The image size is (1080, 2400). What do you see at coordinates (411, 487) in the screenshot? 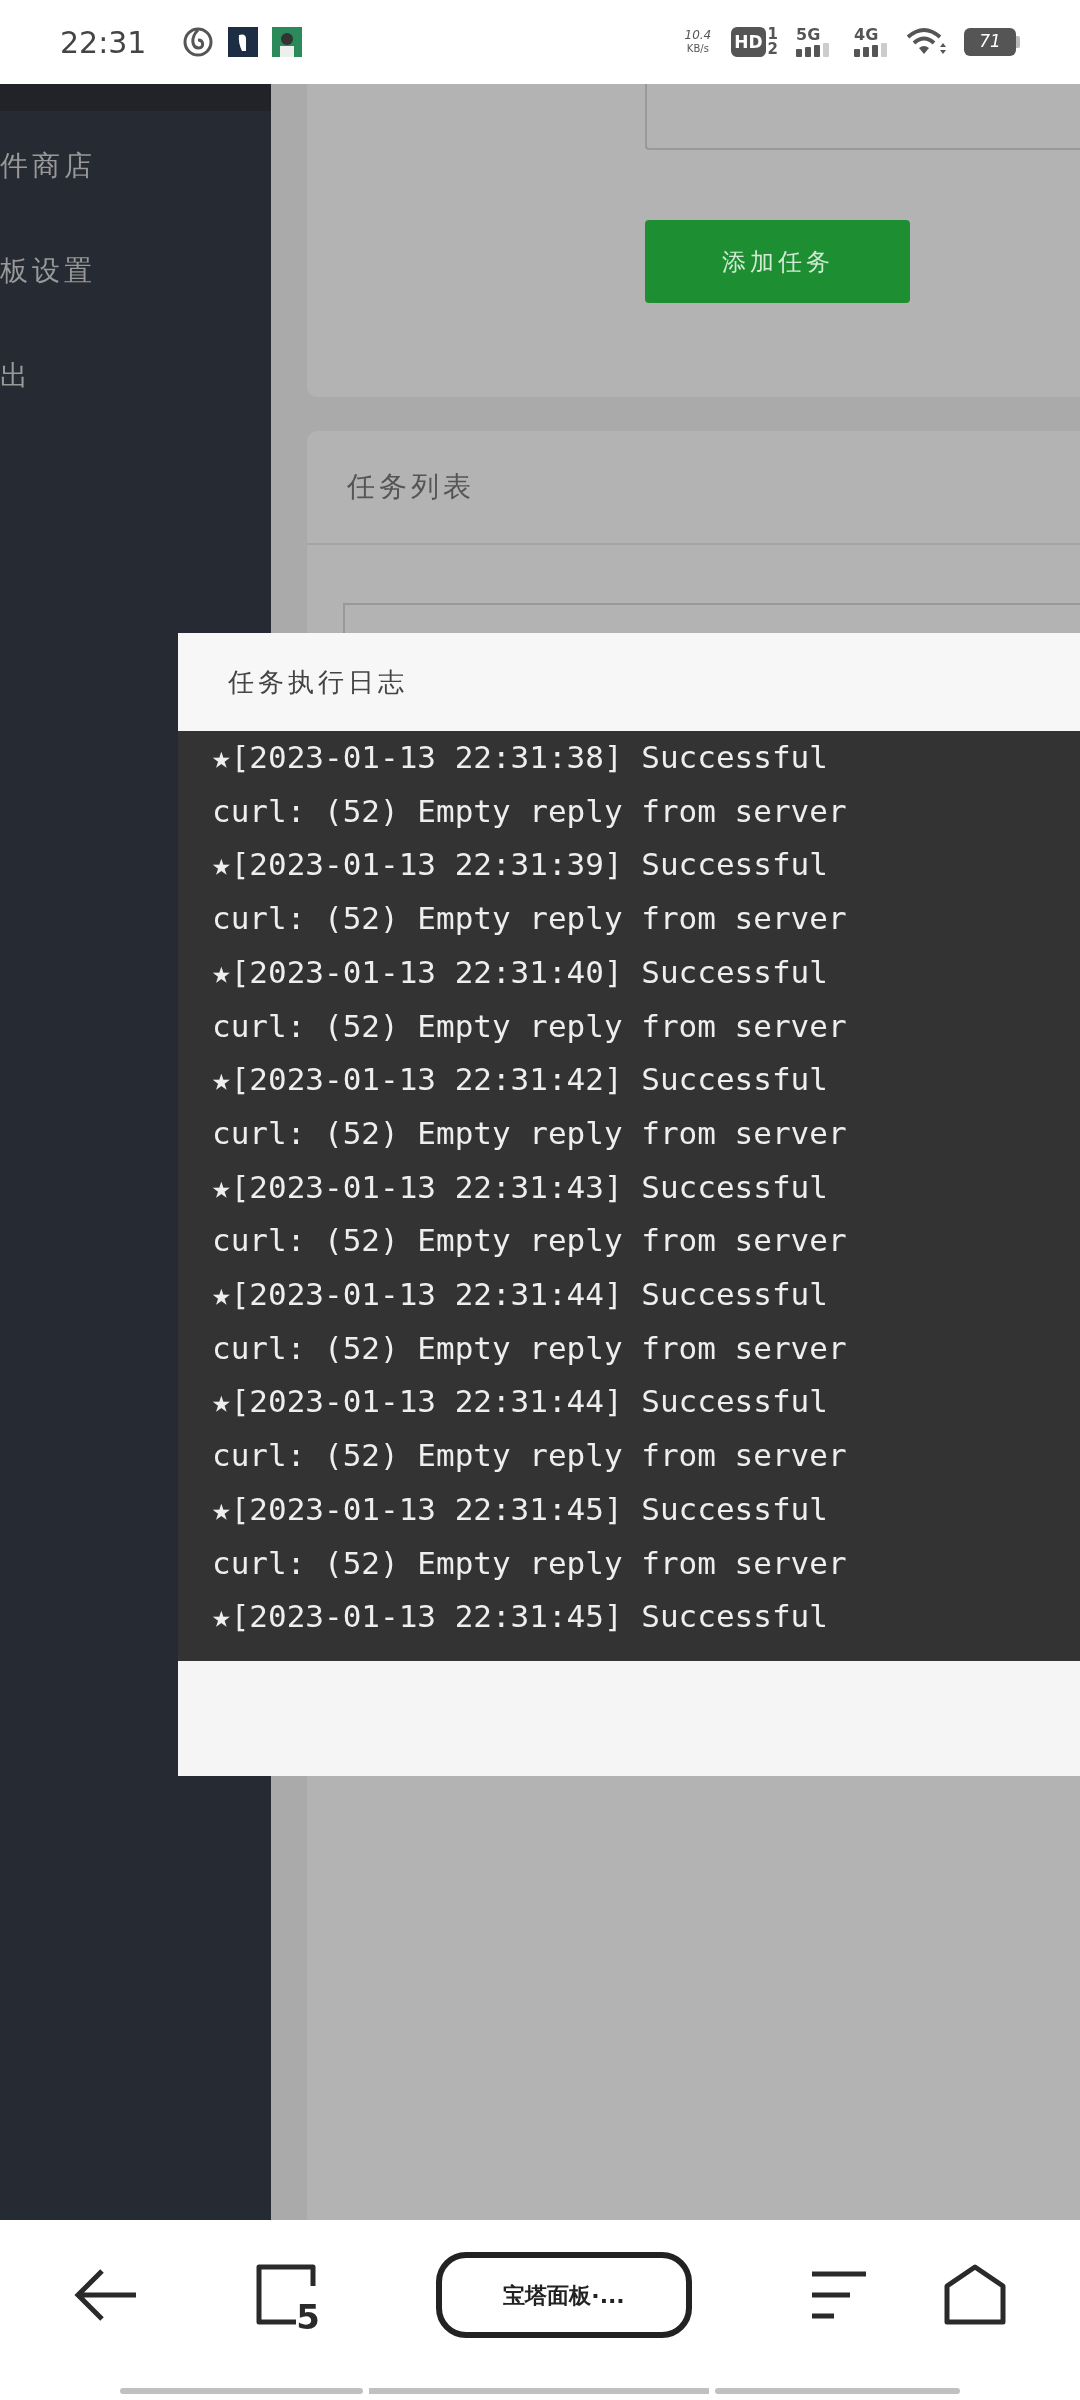
I see `section-title: 任务列表` at bounding box center [411, 487].